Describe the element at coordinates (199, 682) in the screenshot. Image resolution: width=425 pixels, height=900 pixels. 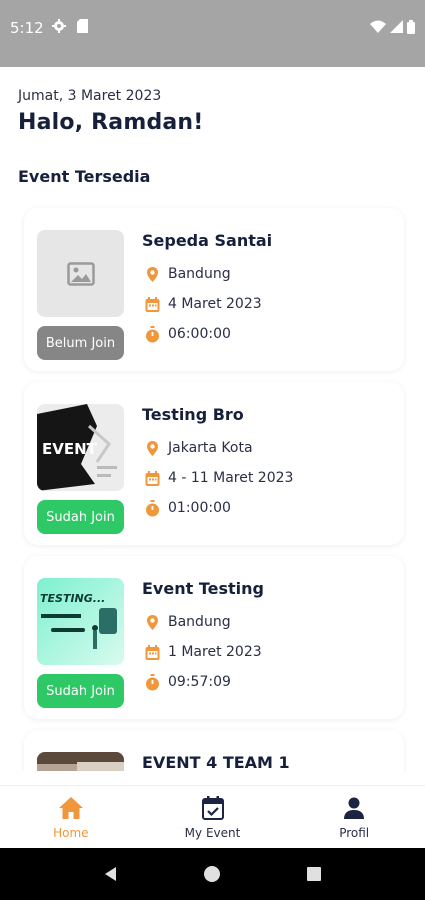
I see `event-time-text: 09:57:09` at that location.